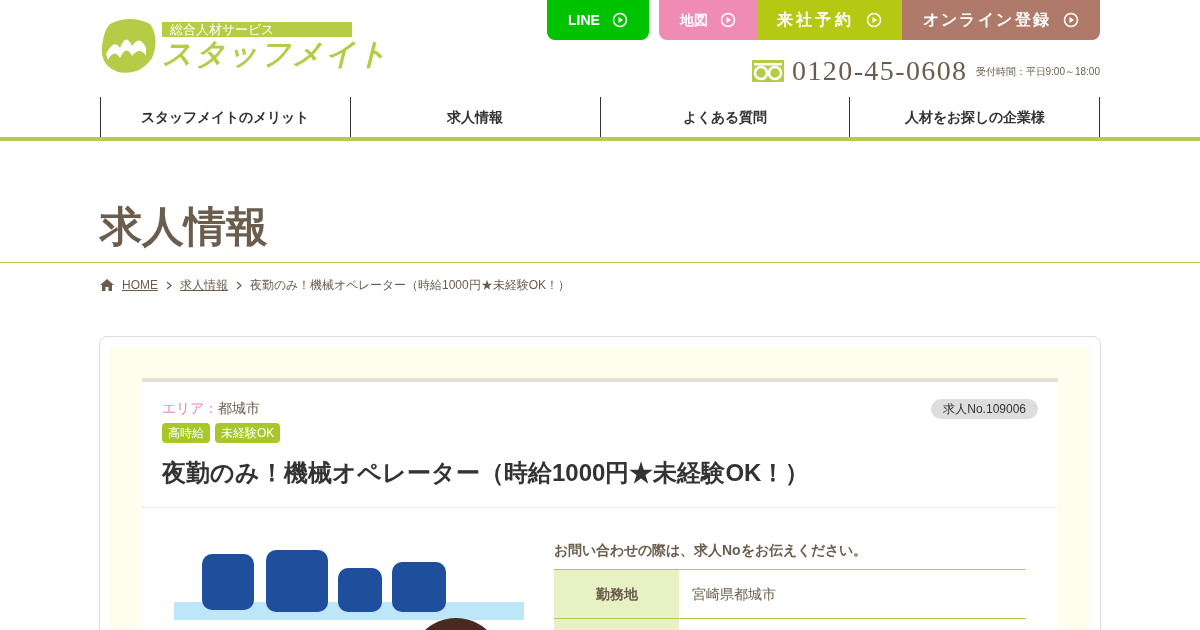 This screenshot has height=630, width=1200. I want to click on breadcrumb-link: HOME, so click(140, 285).